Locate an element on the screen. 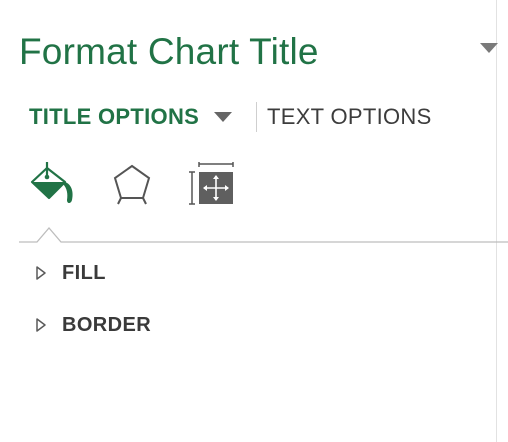 This screenshot has height=442, width=508. tab-text-options-label: TEXT OPTIONS is located at coordinates (349, 116).